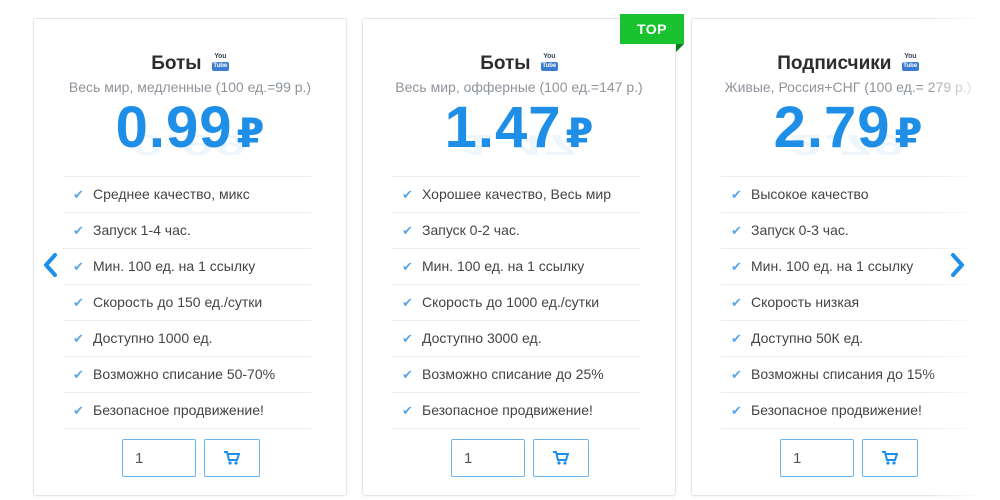 The width and height of the screenshot is (1000, 500). What do you see at coordinates (187, 375) in the screenshot?
I see `feature-item: ✔ Возможно списание 50-70%` at bounding box center [187, 375].